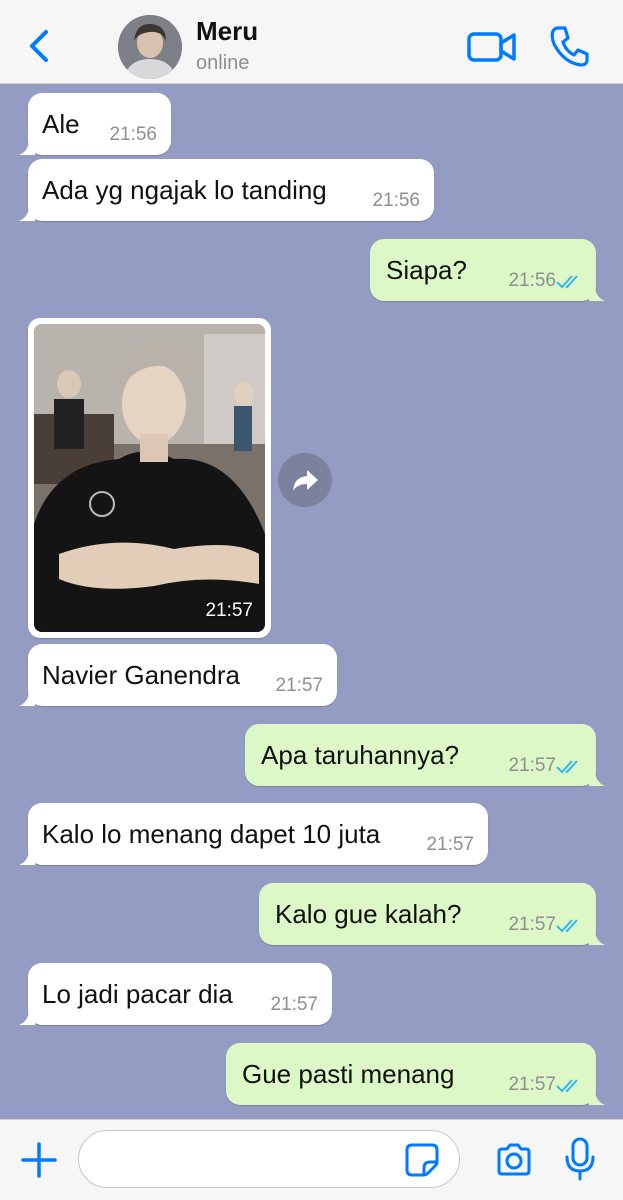 The width and height of the screenshot is (623, 1200). I want to click on camera-icon, so click(514, 1160).